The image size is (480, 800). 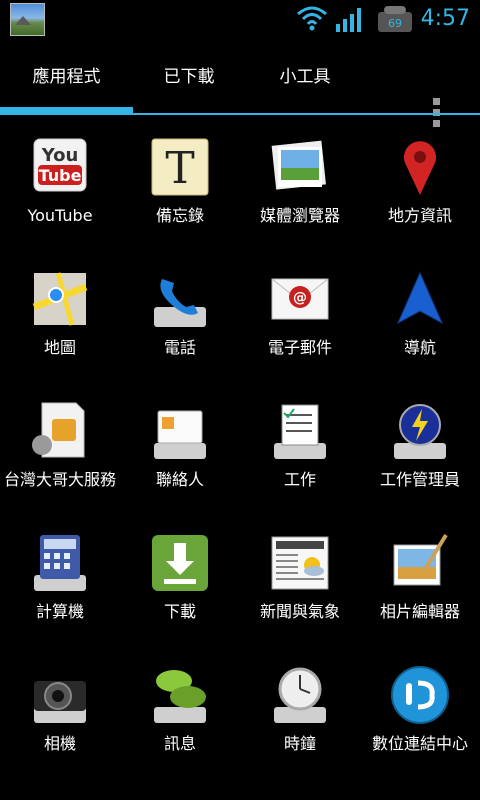 I want to click on email-icon: @, so click(x=300, y=299).